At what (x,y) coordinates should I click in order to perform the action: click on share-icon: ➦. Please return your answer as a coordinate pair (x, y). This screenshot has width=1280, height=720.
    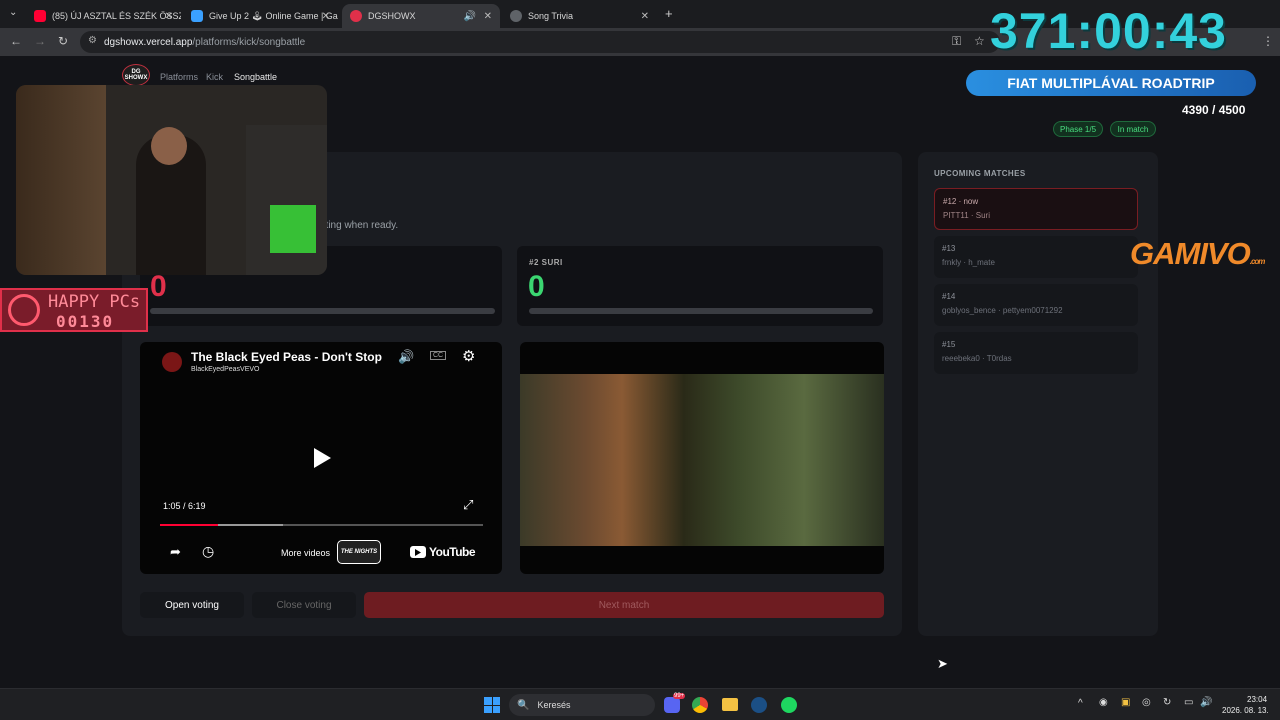
    Looking at the image, I should click on (175, 552).